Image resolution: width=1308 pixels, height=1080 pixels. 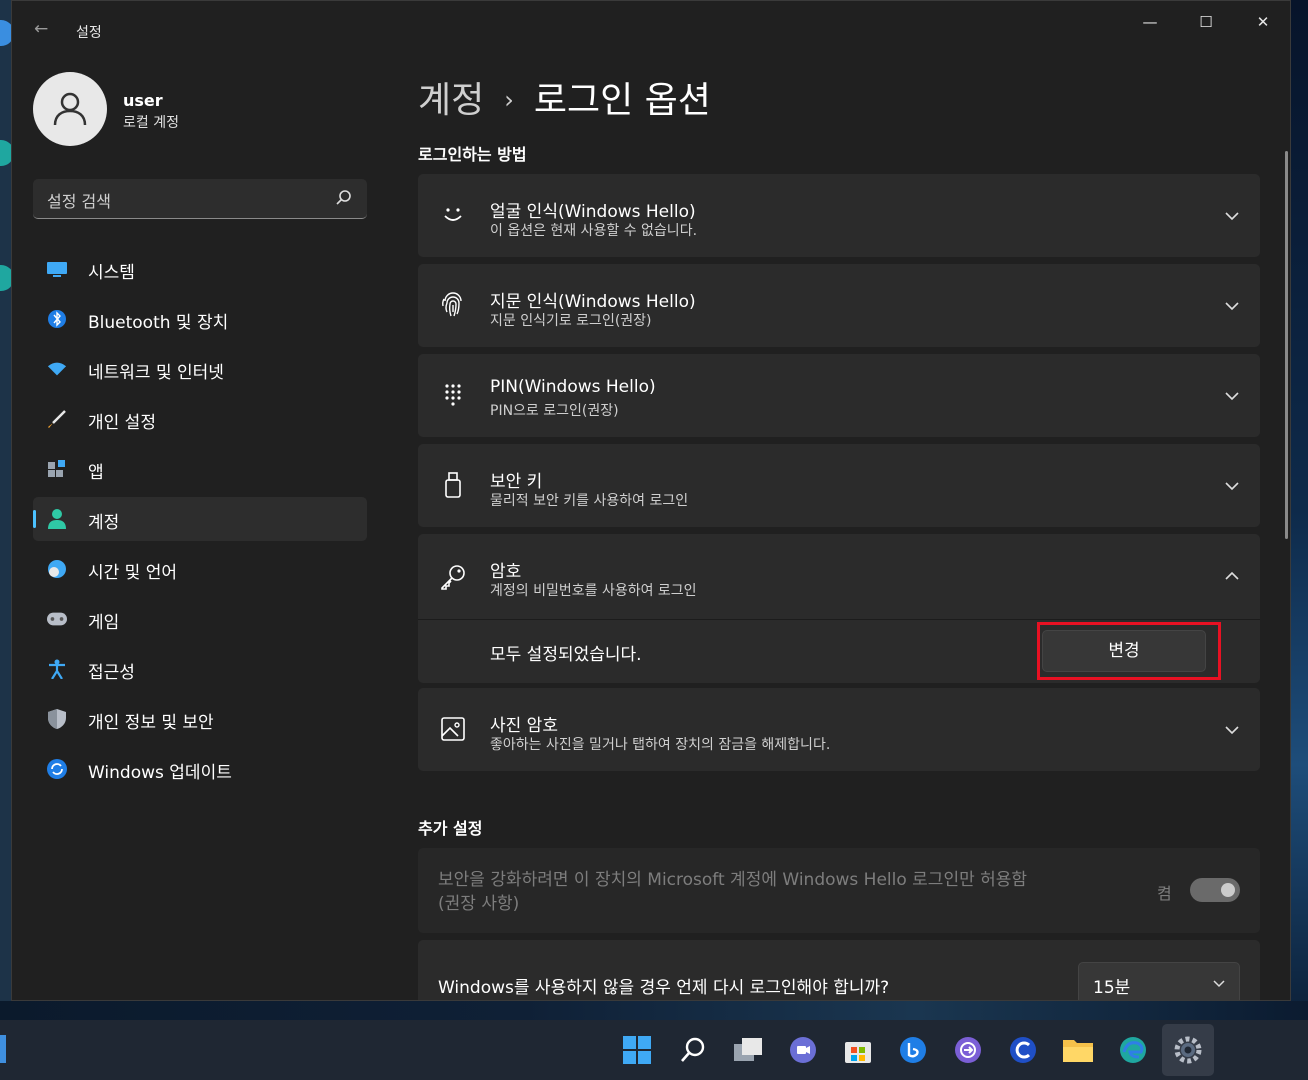 I want to click on wifi-icon, so click(x=57, y=369).